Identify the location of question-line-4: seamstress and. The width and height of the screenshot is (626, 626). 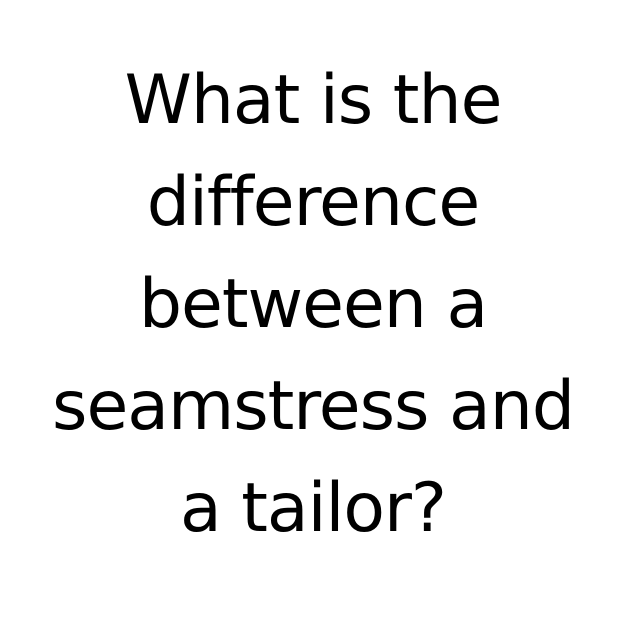
(313, 406).